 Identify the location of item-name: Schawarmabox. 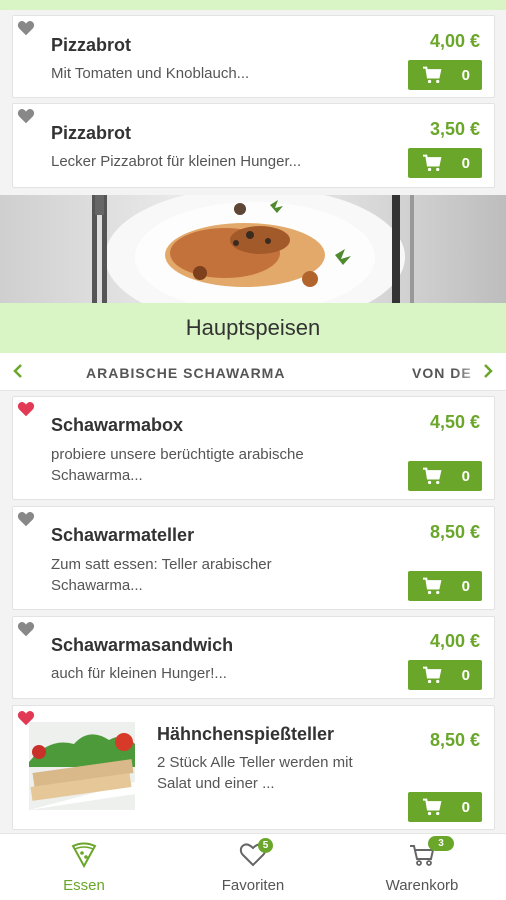
(117, 425).